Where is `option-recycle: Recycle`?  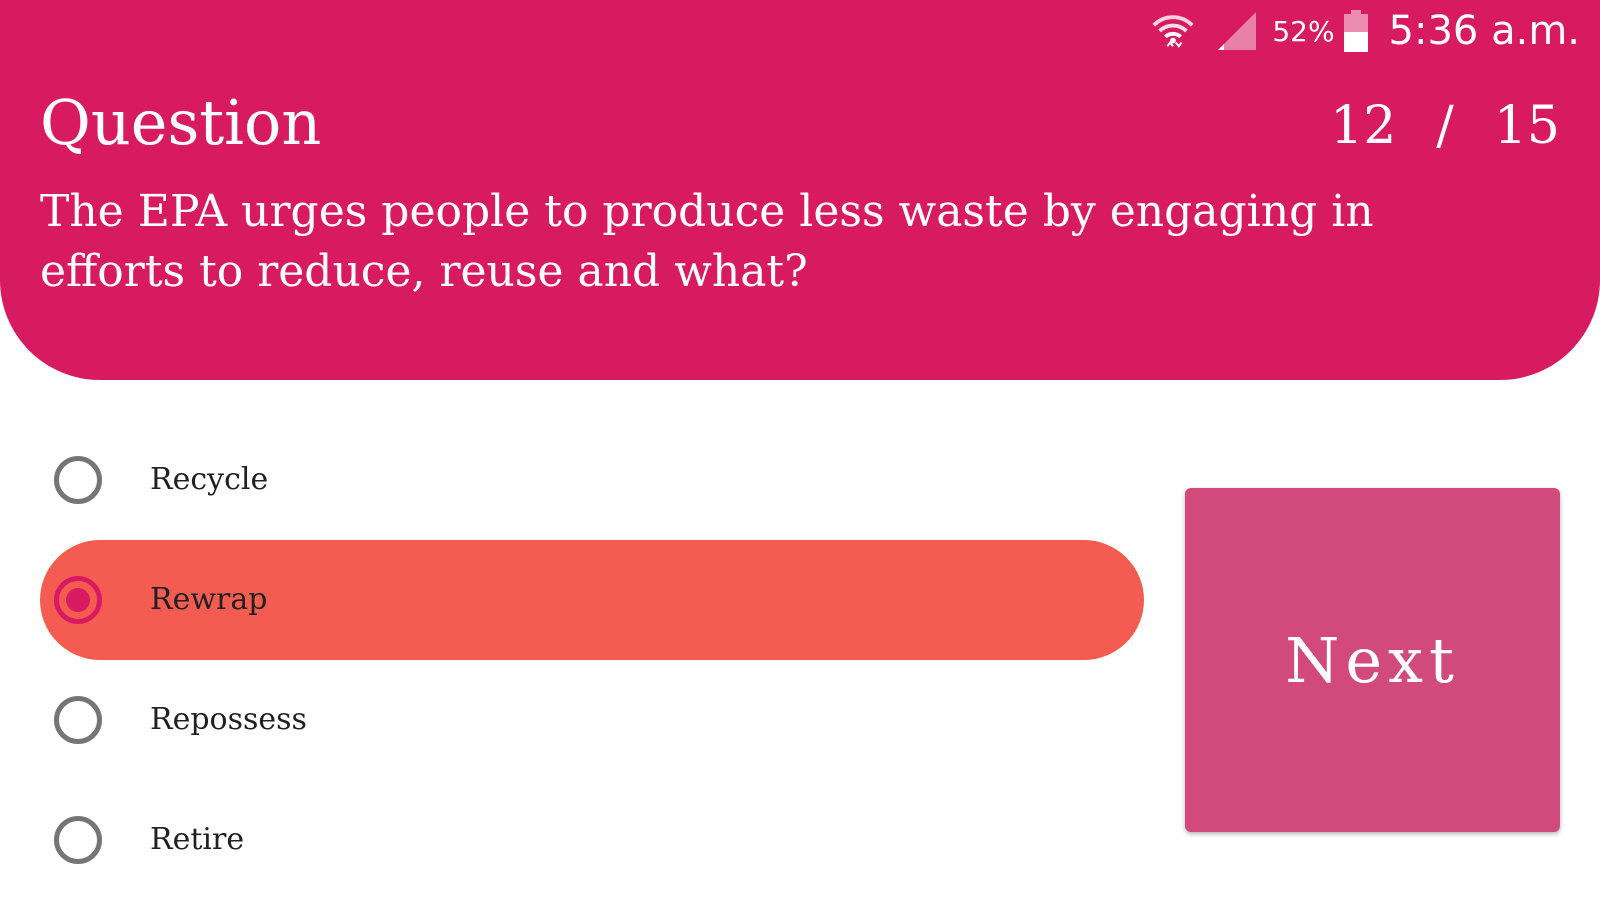
option-recycle: Recycle is located at coordinates (592, 480).